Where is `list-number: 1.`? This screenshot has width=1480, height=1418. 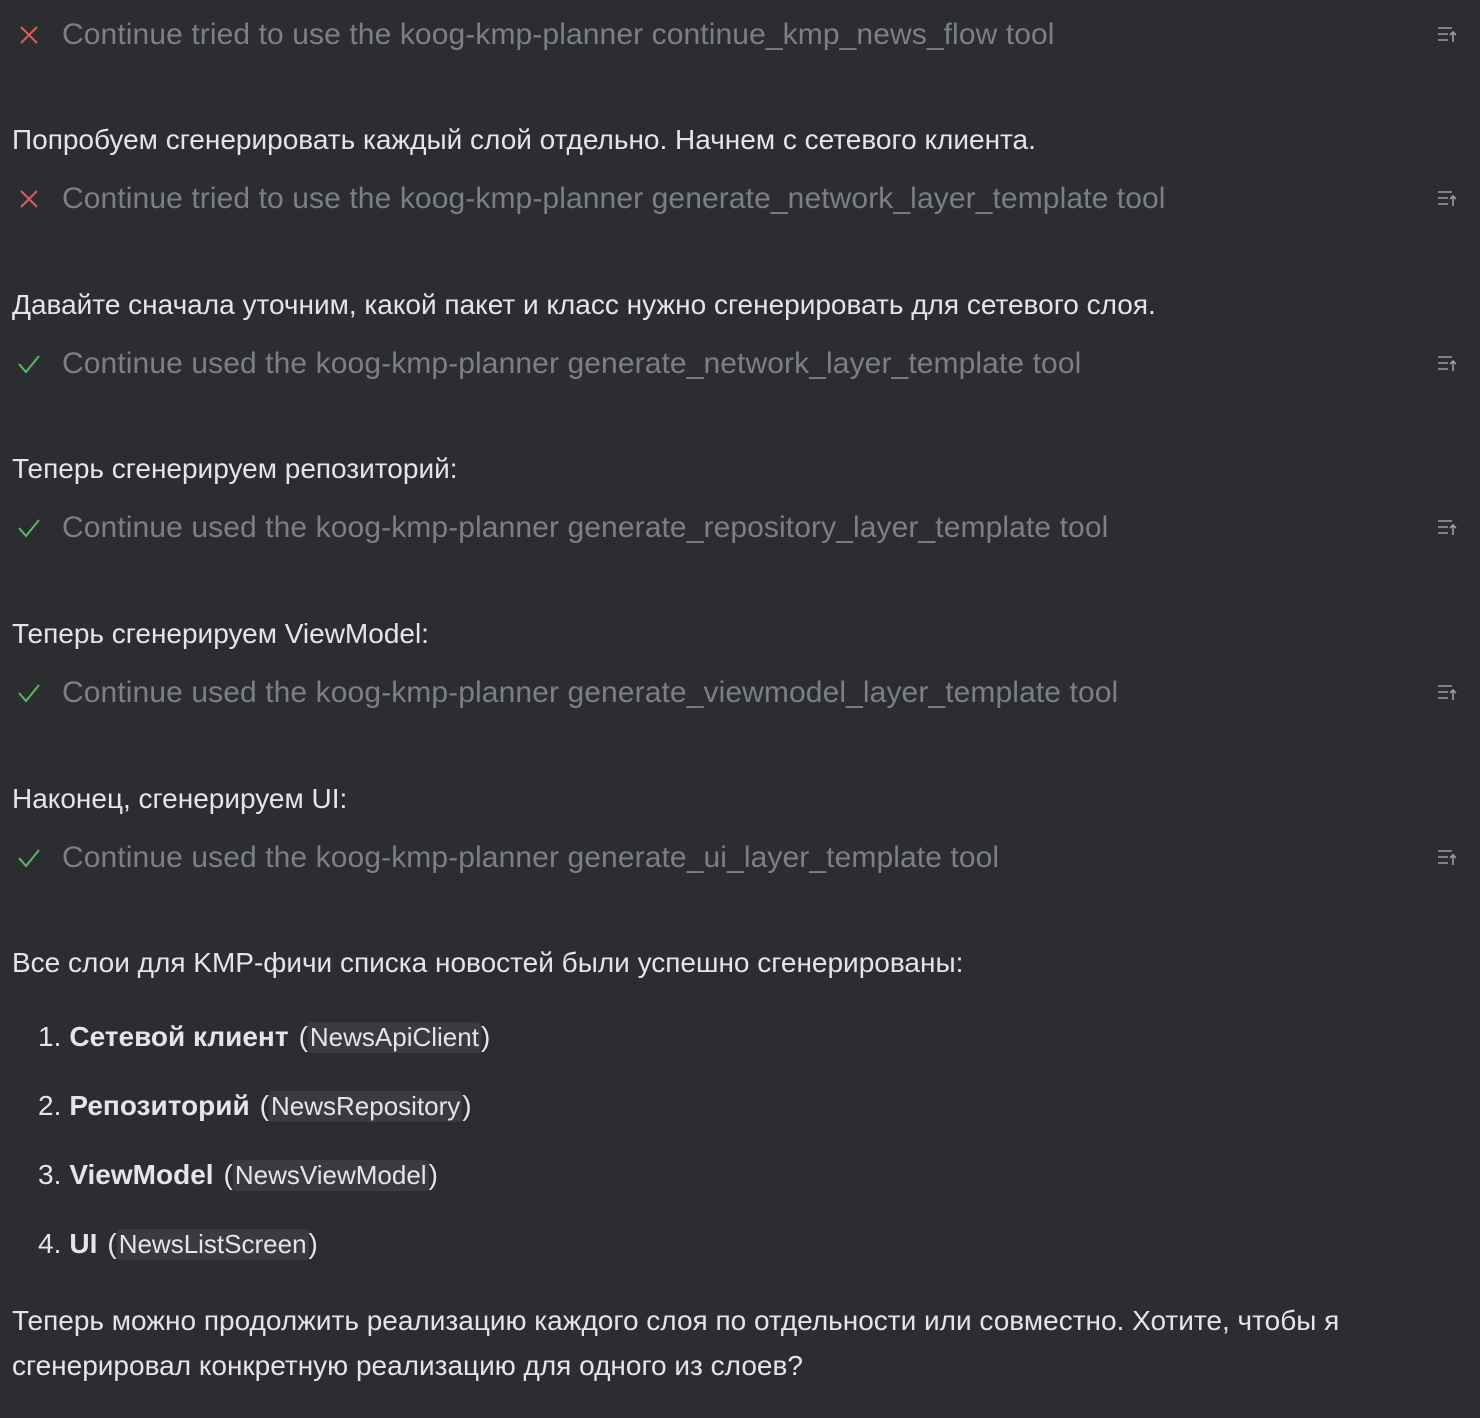 list-number: 1. is located at coordinates (50, 1036).